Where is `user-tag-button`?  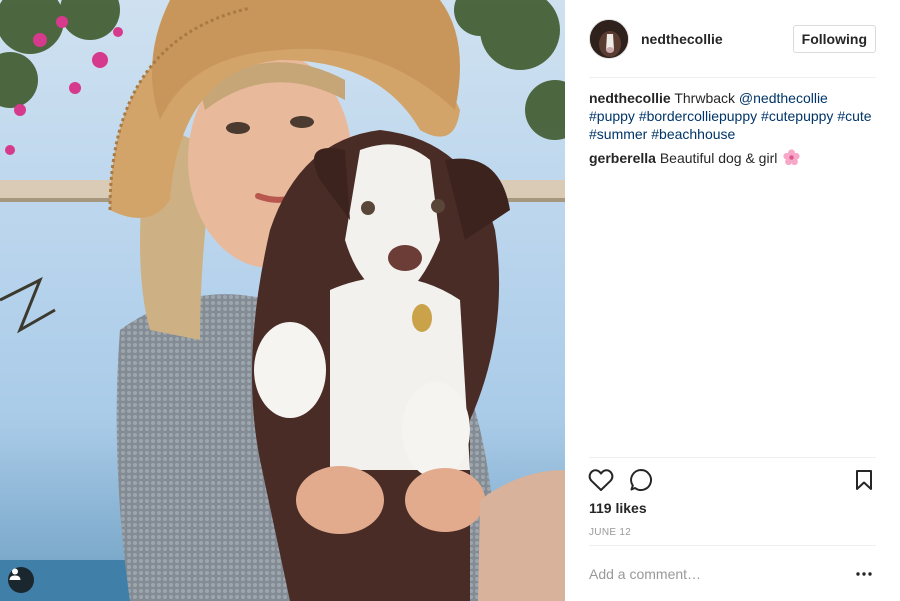
user-tag-button is located at coordinates (21, 580).